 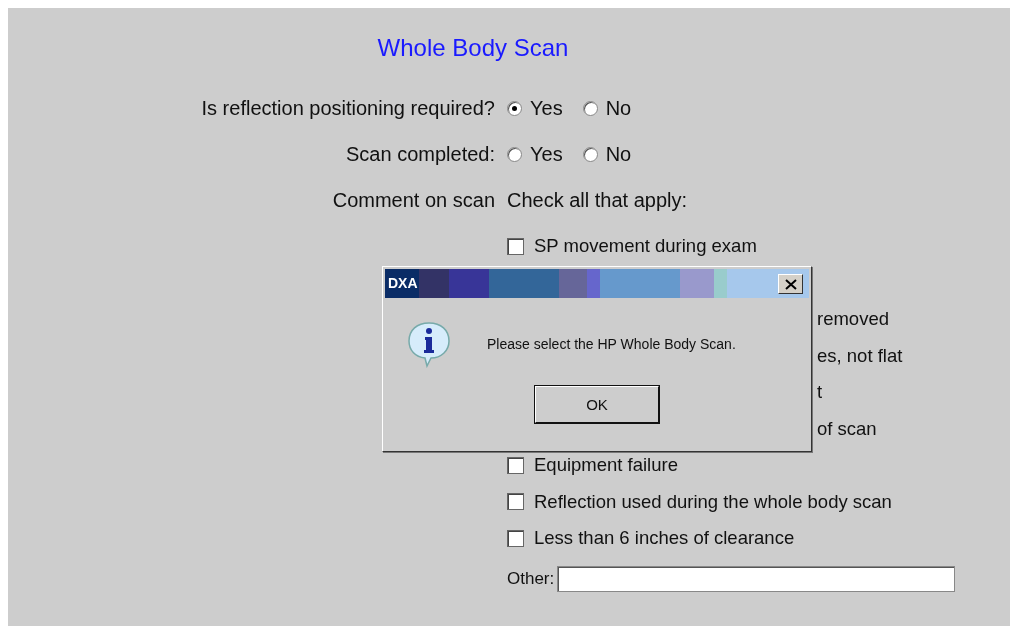 What do you see at coordinates (756, 578) in the screenshot?
I see `other-input-field` at bounding box center [756, 578].